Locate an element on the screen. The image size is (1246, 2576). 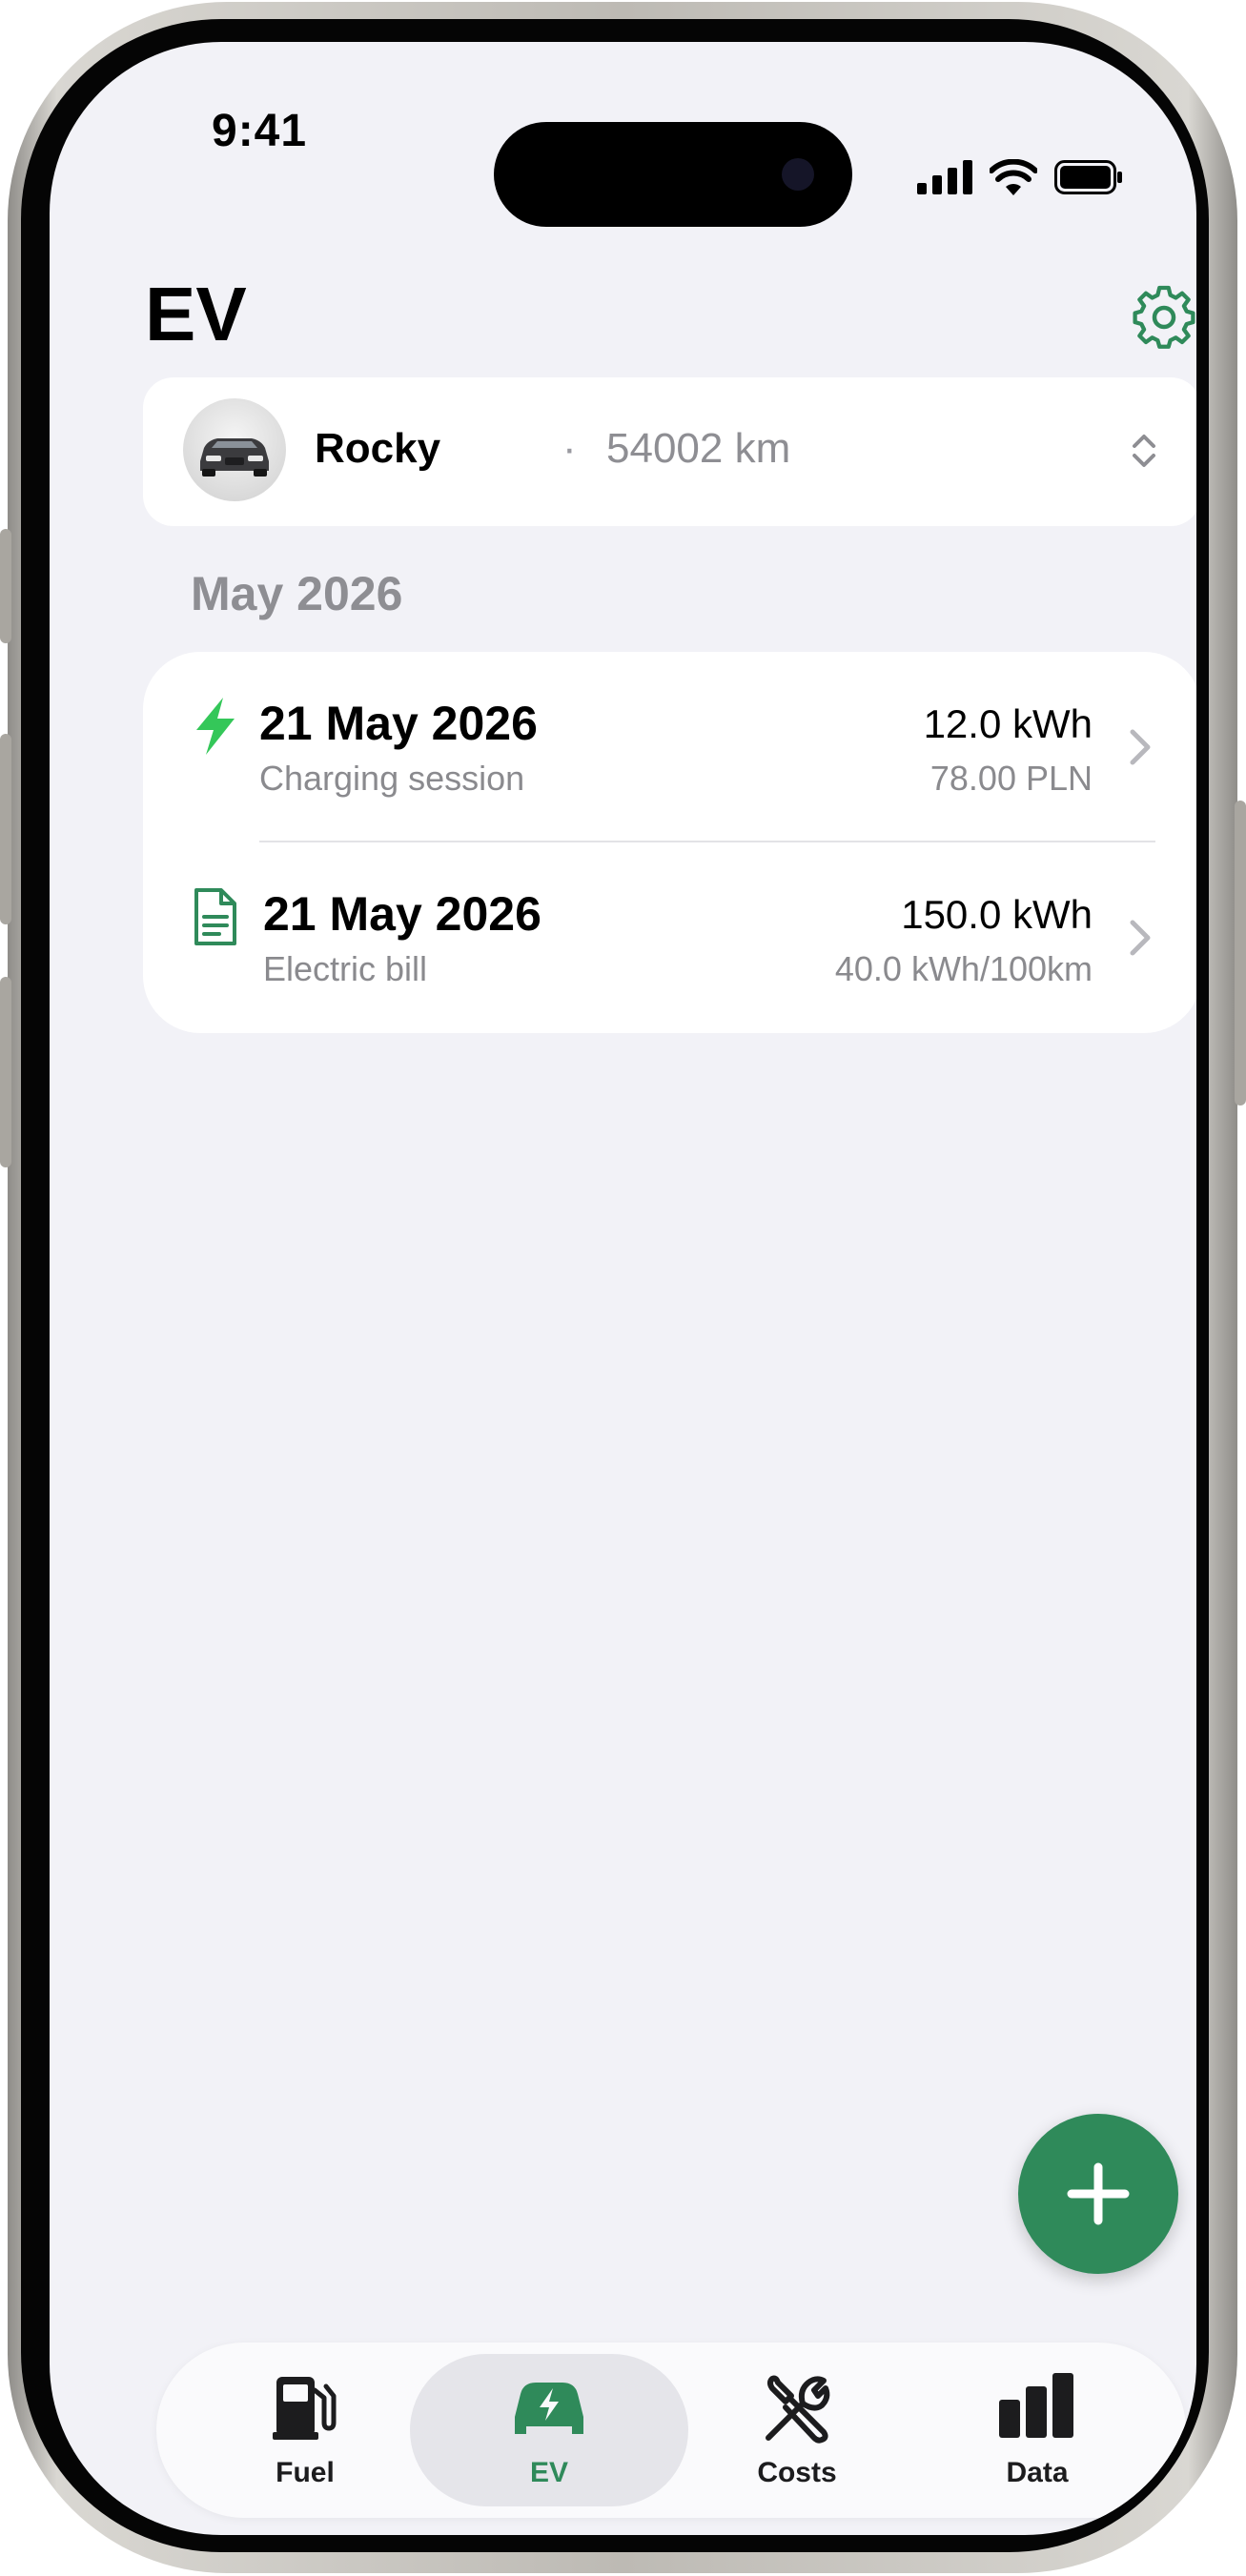
wifi-icon is located at coordinates (1013, 177).